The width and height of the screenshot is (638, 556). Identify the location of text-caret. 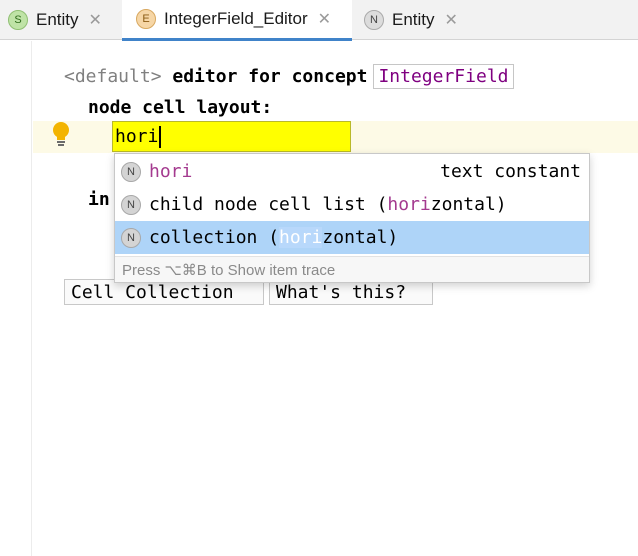
(160, 136).